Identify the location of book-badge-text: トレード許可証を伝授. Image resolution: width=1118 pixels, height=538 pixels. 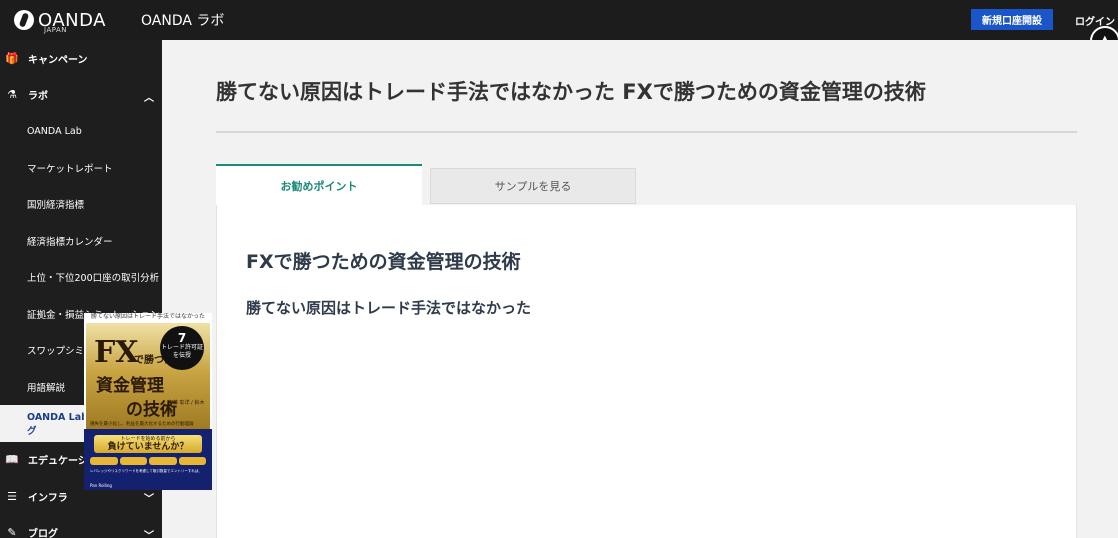
(181, 351).